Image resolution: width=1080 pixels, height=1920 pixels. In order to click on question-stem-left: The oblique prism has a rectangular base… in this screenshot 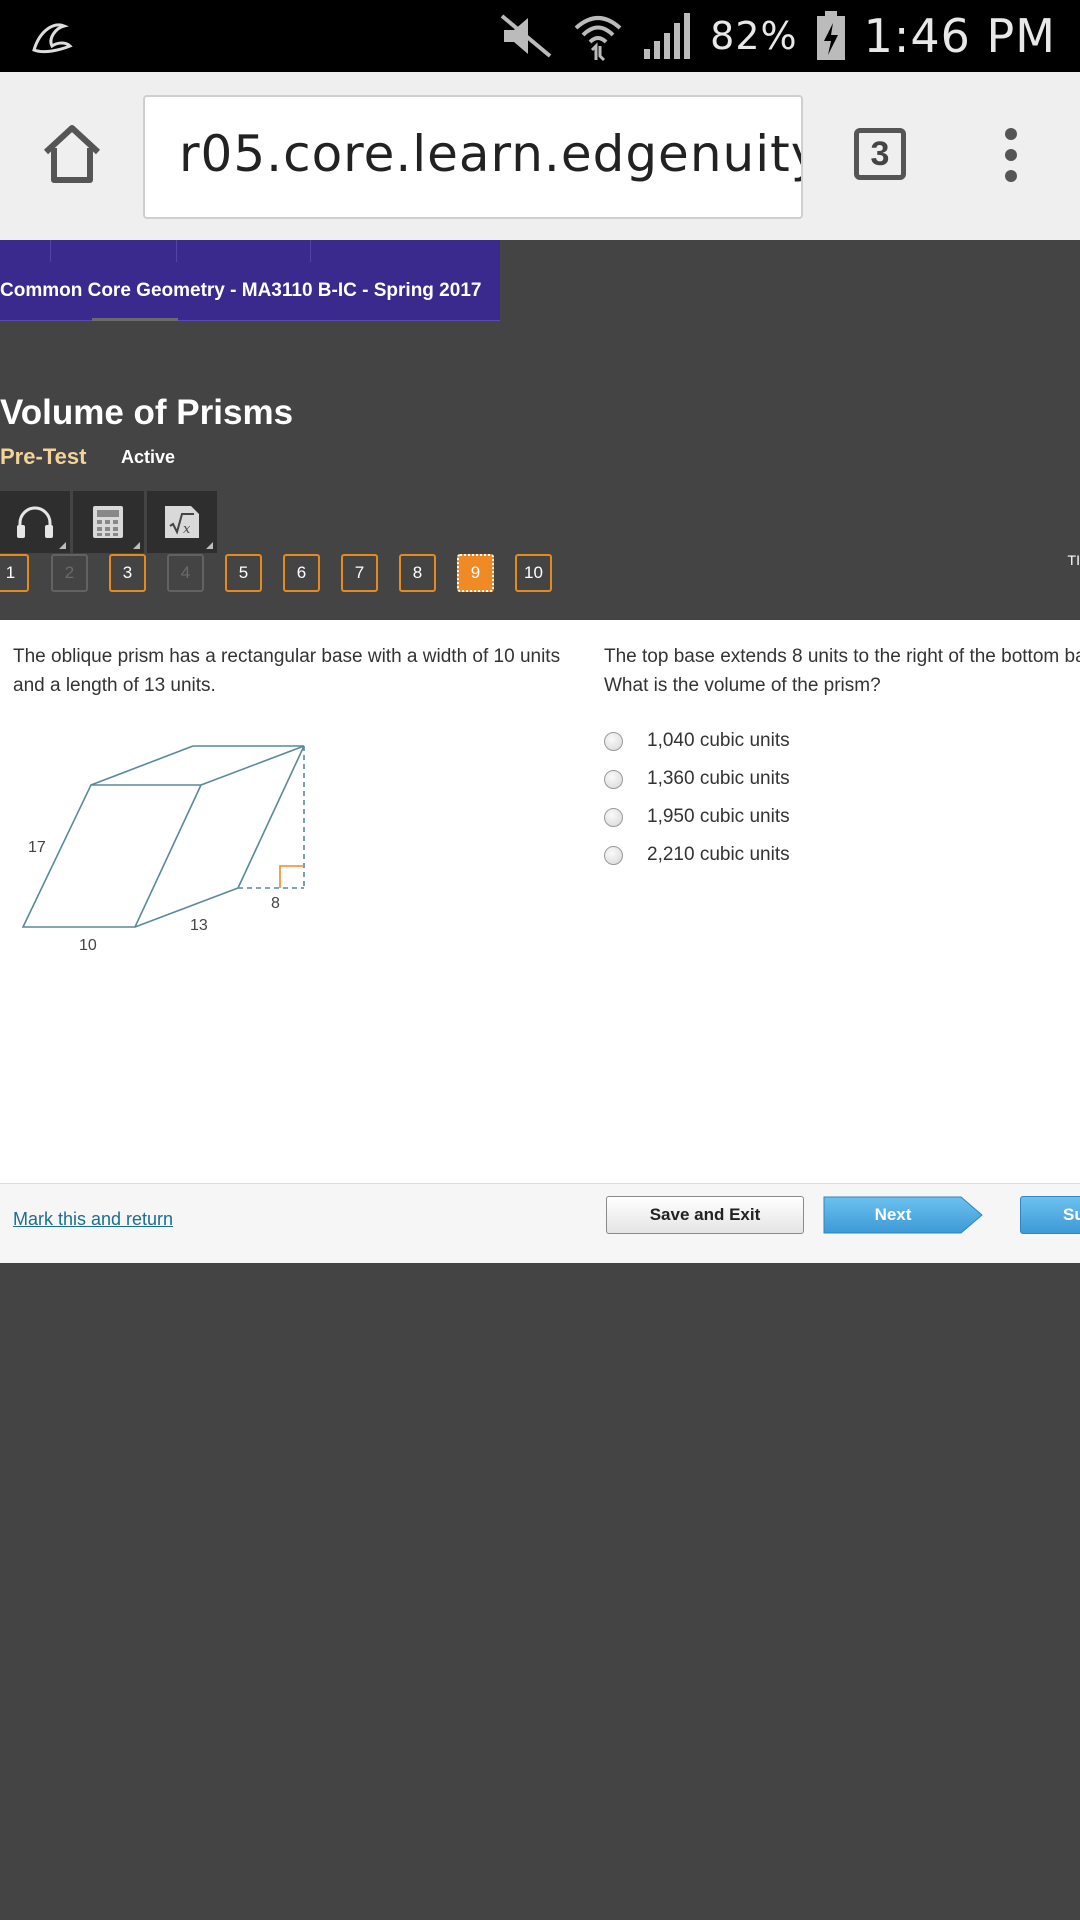, I will do `click(287, 671)`.